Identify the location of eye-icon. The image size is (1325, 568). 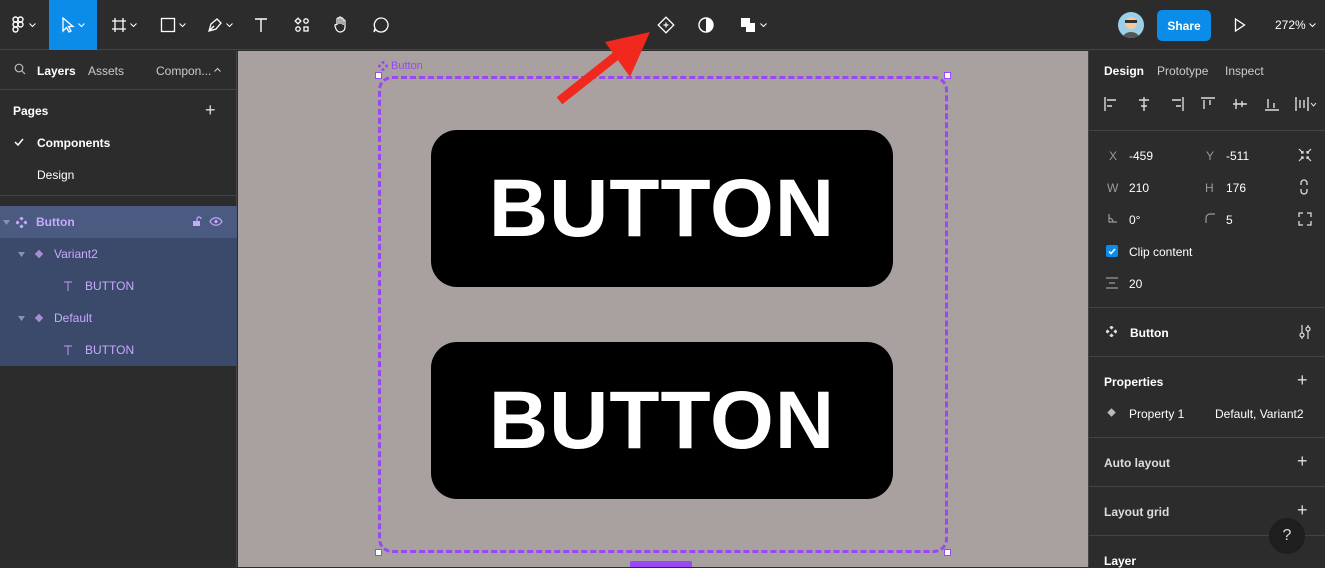
(216, 221).